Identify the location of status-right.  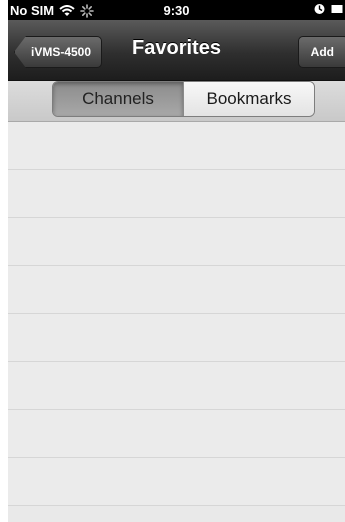
(328, 9).